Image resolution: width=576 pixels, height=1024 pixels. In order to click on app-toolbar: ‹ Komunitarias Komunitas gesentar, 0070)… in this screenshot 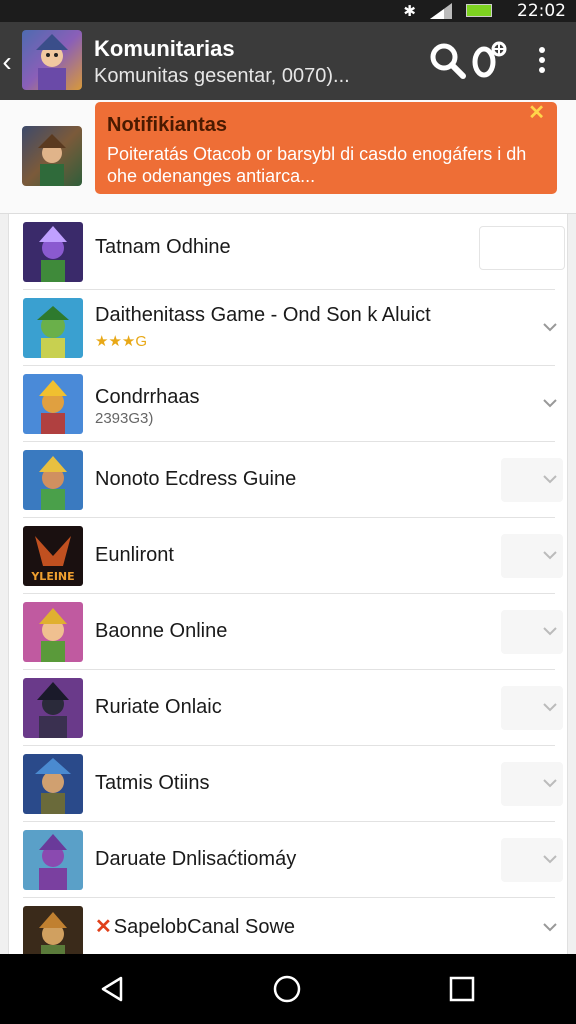, I will do `click(288, 61)`.